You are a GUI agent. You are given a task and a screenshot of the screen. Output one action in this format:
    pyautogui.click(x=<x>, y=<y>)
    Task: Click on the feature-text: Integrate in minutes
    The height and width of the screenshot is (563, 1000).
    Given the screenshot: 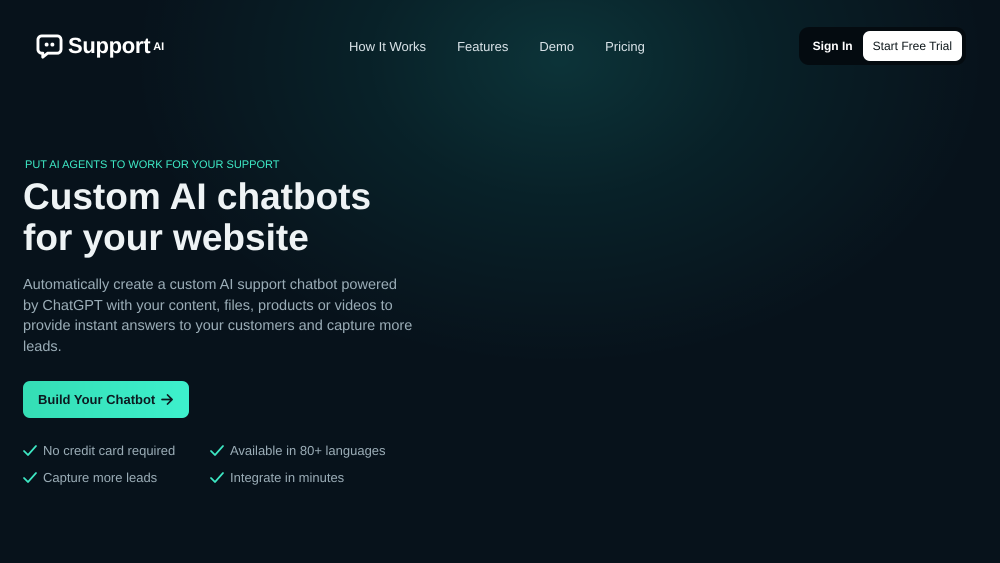 What is the action you would take?
    pyautogui.click(x=287, y=477)
    